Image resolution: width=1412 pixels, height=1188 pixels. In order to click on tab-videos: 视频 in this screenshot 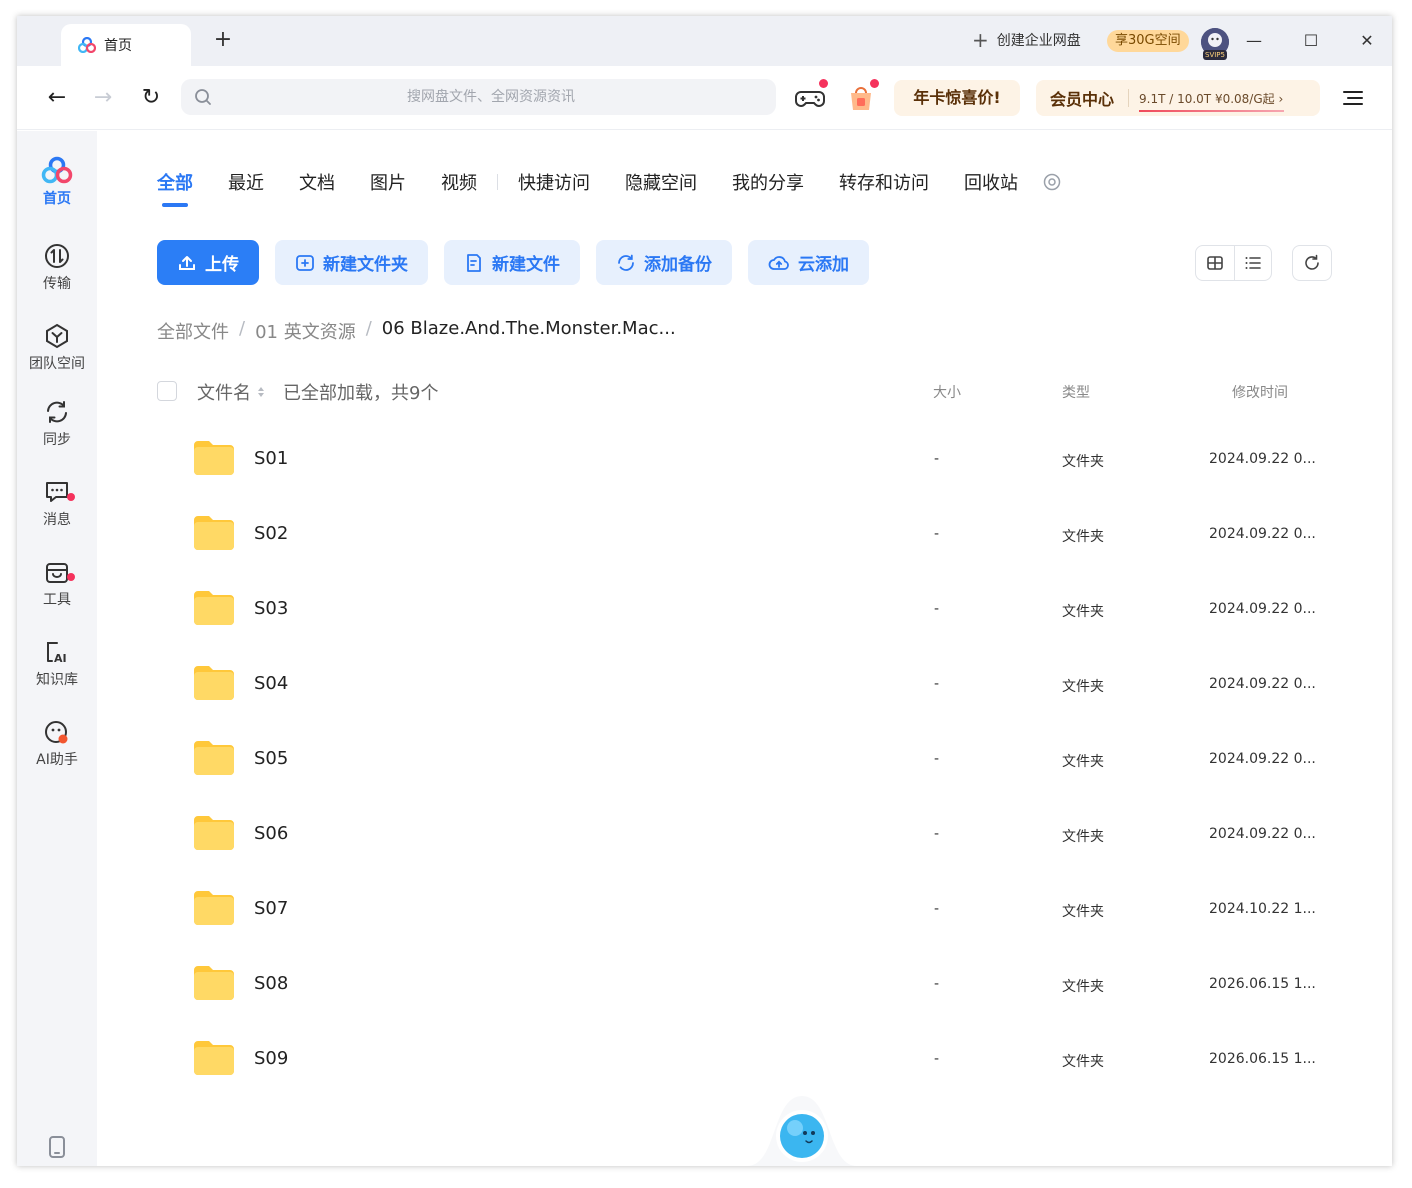, I will do `click(459, 182)`.